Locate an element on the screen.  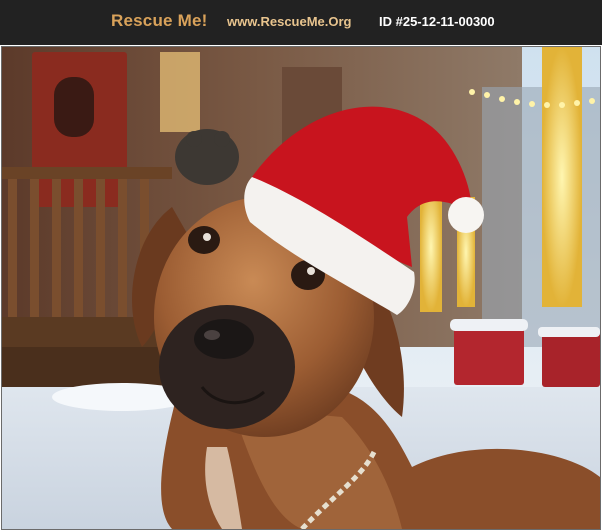
site-link: www.RescueMe.Org is located at coordinates (289, 21).